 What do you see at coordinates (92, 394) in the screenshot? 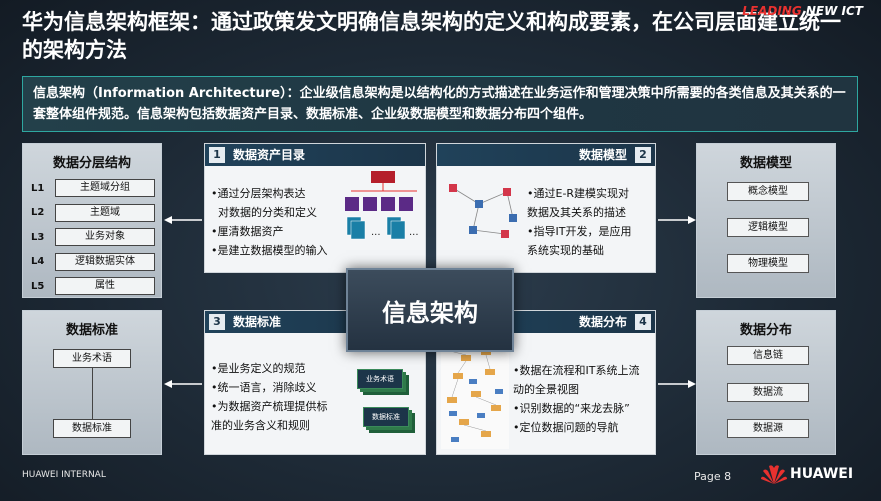
I see `connector-line` at bounding box center [92, 394].